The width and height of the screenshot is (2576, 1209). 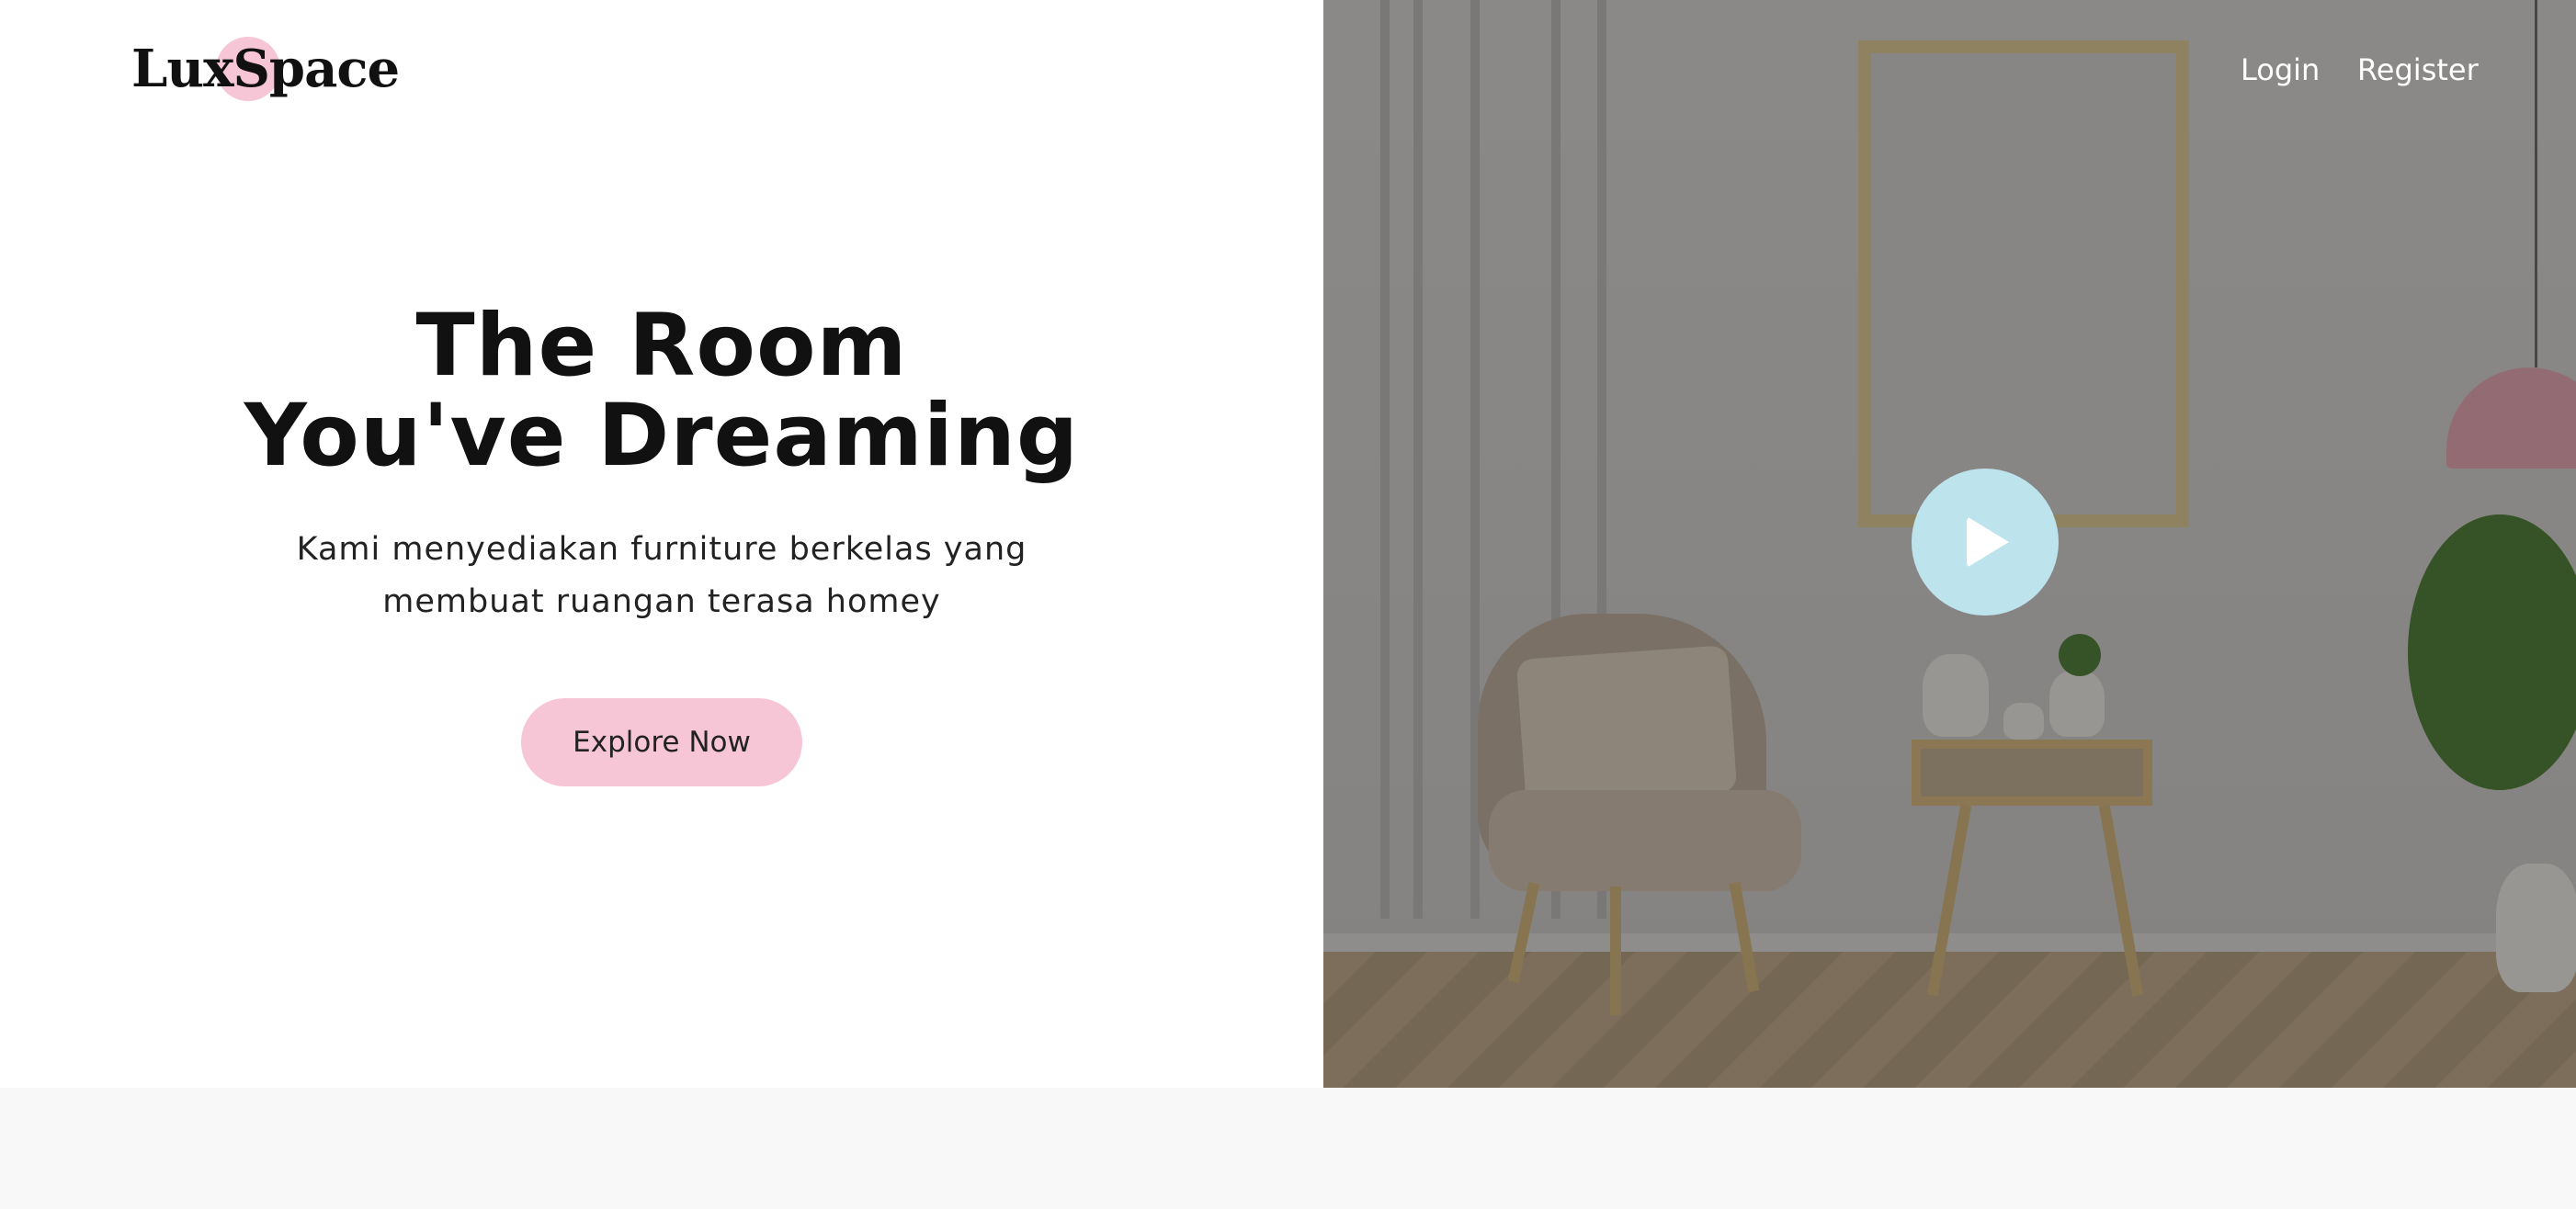 I want to click on play-icon, so click(x=1988, y=542).